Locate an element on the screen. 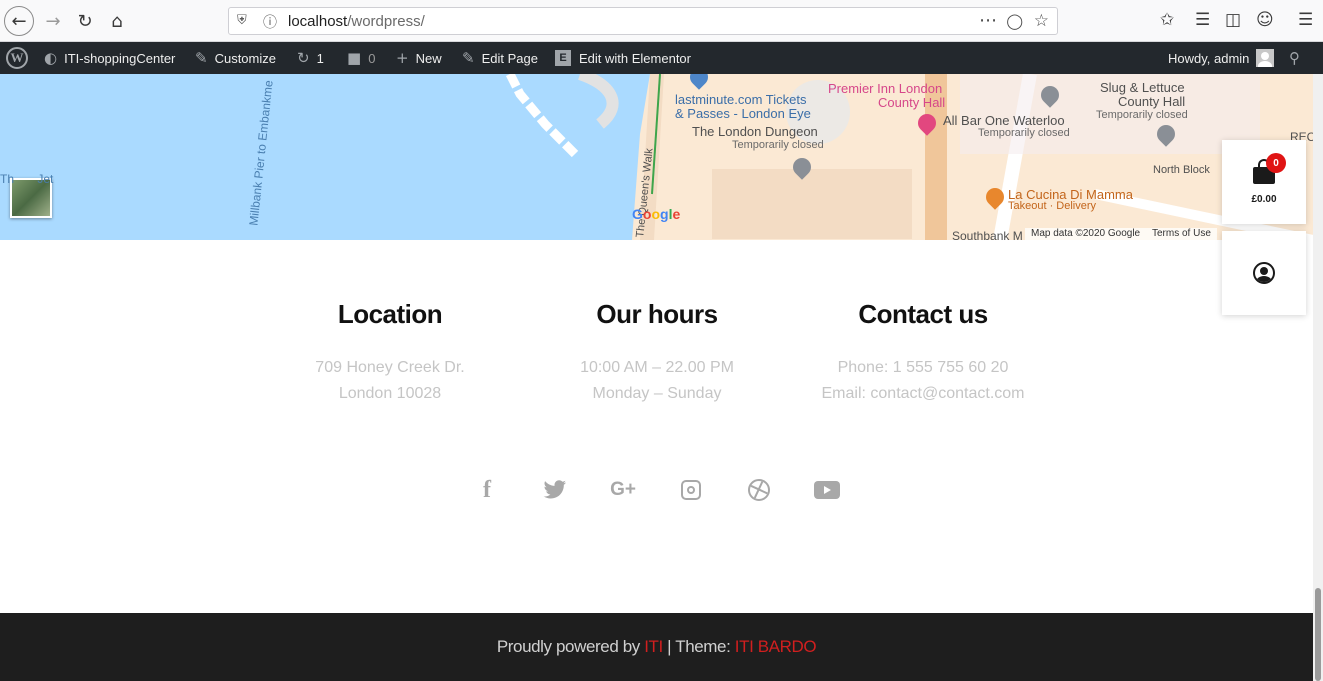  site-name: ITI-shoppingCenter is located at coordinates (120, 58).